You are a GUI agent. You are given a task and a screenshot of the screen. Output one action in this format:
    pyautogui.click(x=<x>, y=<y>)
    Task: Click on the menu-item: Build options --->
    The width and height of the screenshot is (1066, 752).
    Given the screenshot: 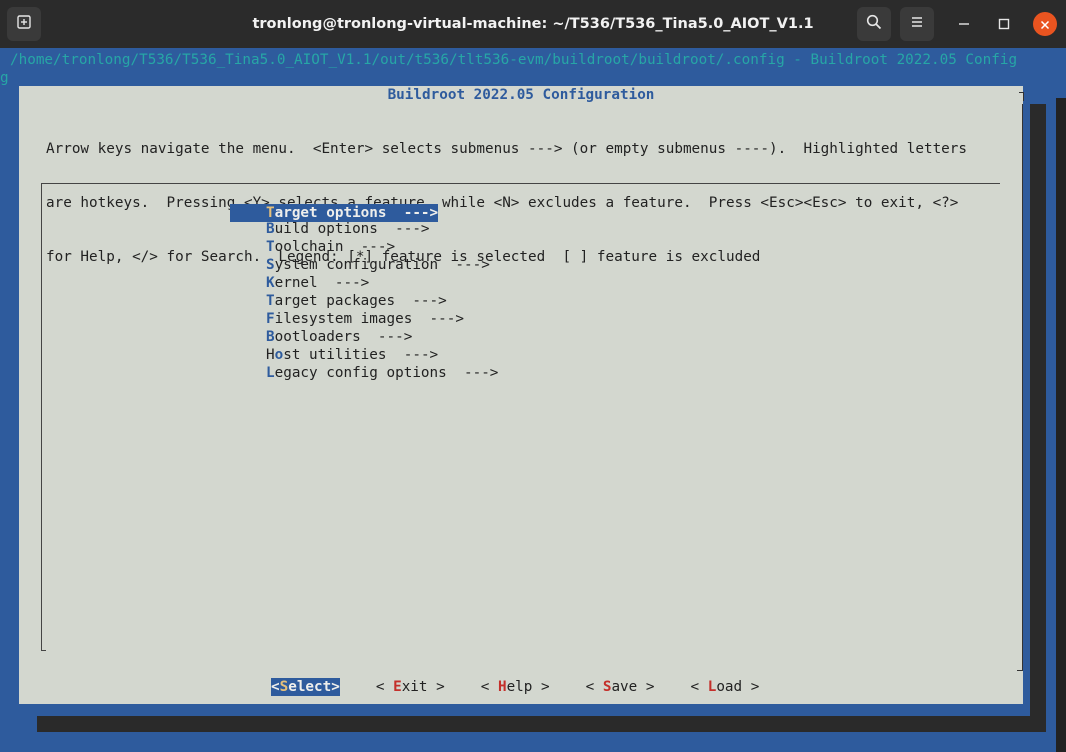 What is the action you would take?
    pyautogui.click(x=364, y=229)
    